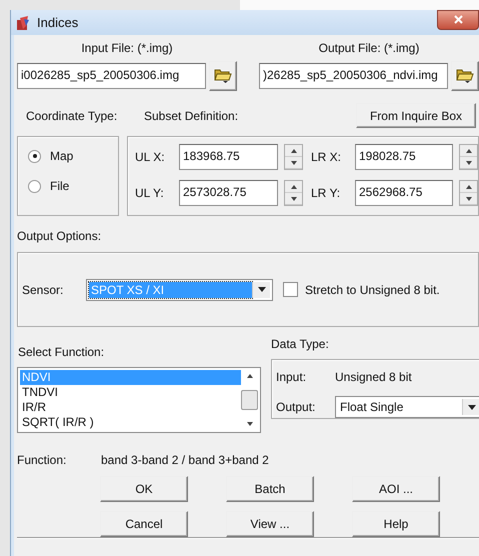 This screenshot has width=479, height=556. I want to click on section-label: Data Type:, so click(300, 344).